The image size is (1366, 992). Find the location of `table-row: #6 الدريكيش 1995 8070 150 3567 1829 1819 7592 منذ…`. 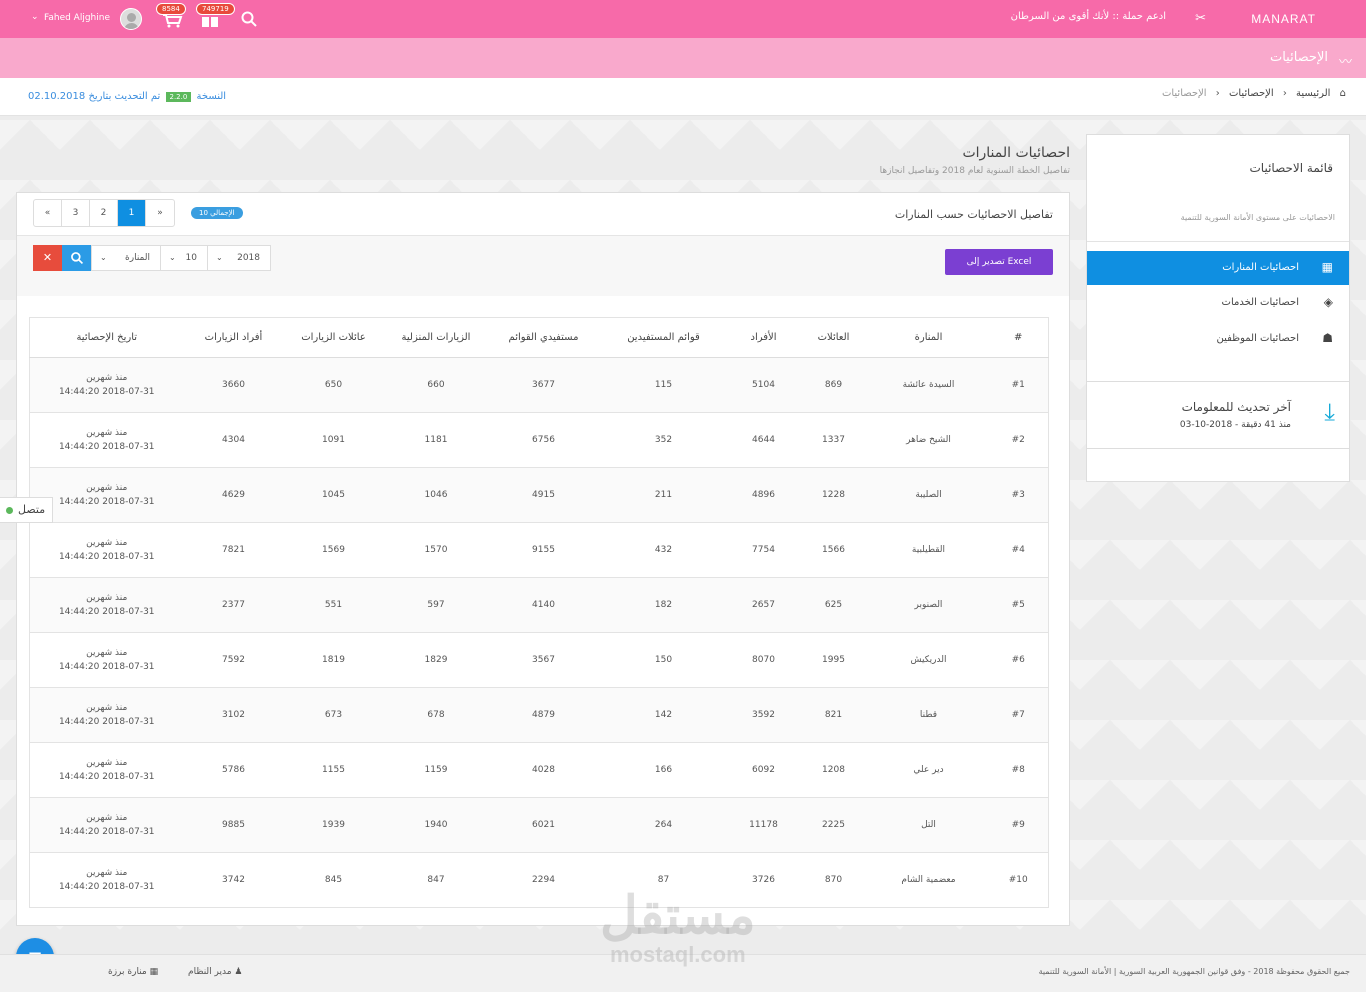

table-row: #6 الدريكيش 1995 8070 150 3567 1829 1819 7592 منذ… is located at coordinates (539, 660).